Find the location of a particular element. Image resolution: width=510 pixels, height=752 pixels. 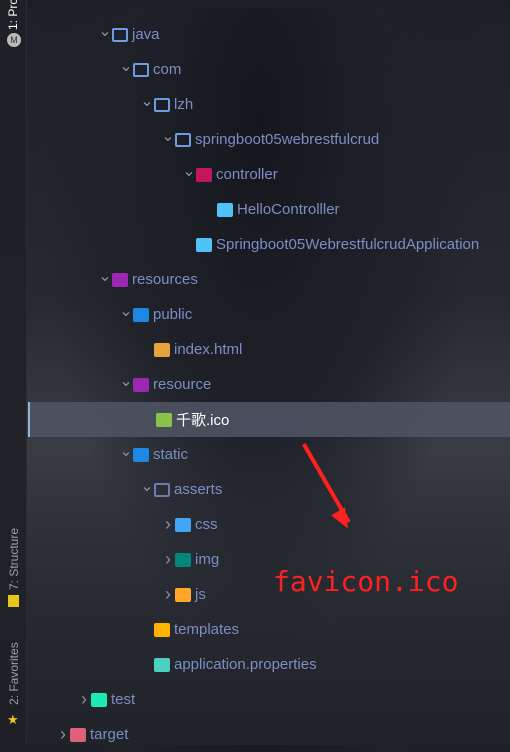

excluded-folder-icon is located at coordinates (78, 734).